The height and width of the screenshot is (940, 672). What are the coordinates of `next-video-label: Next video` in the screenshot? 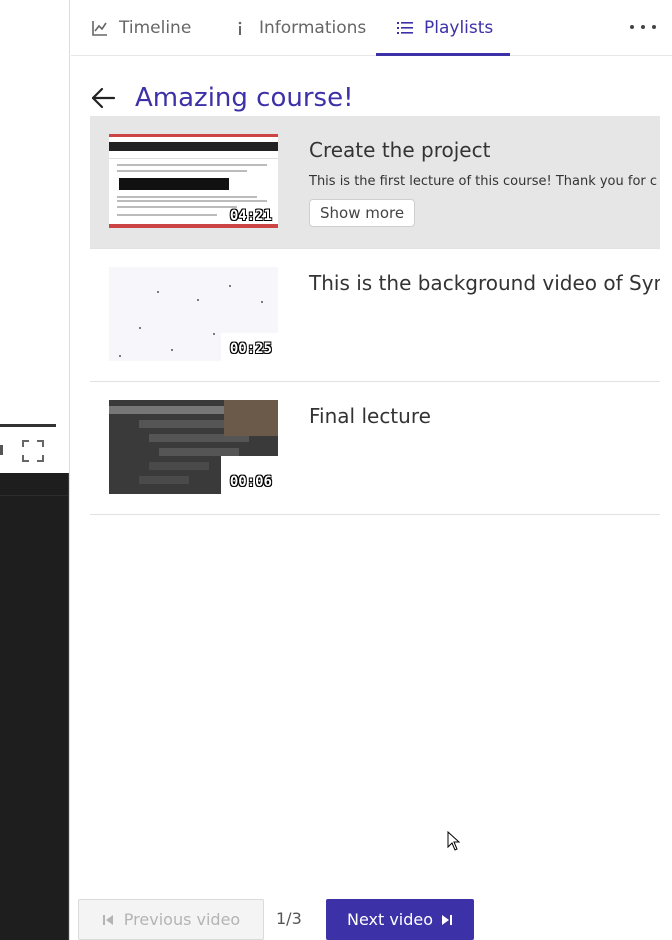 It's located at (390, 919).